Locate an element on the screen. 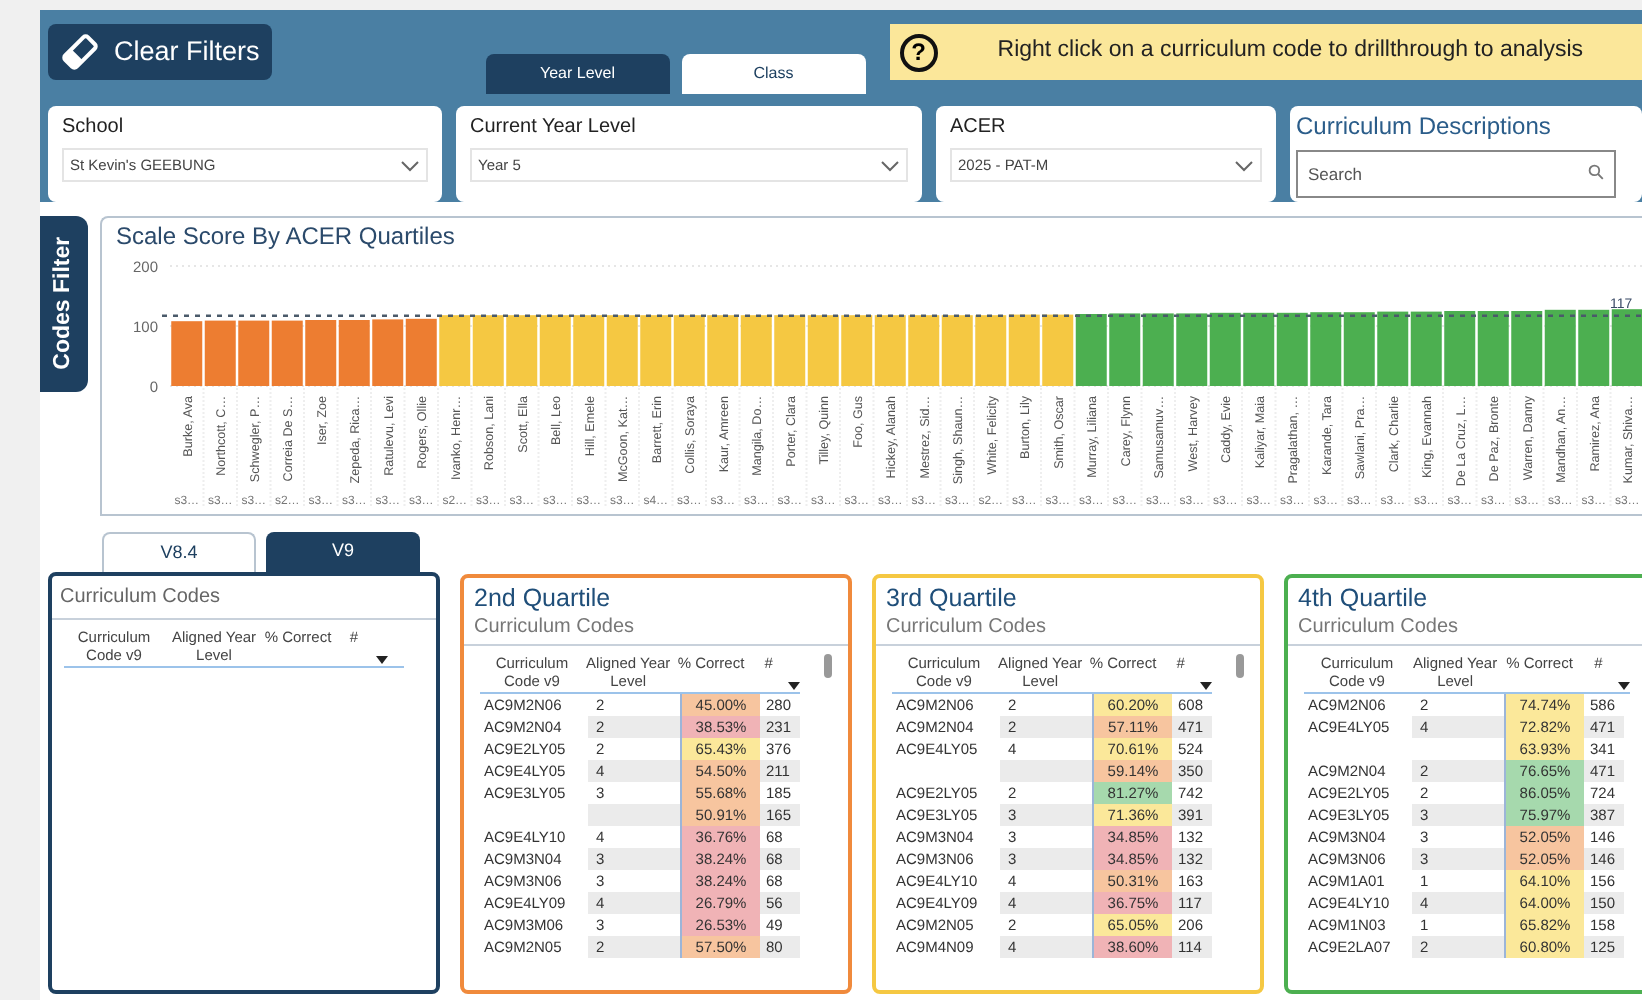  panel-title: 3rd Quartile is located at coordinates (952, 598).